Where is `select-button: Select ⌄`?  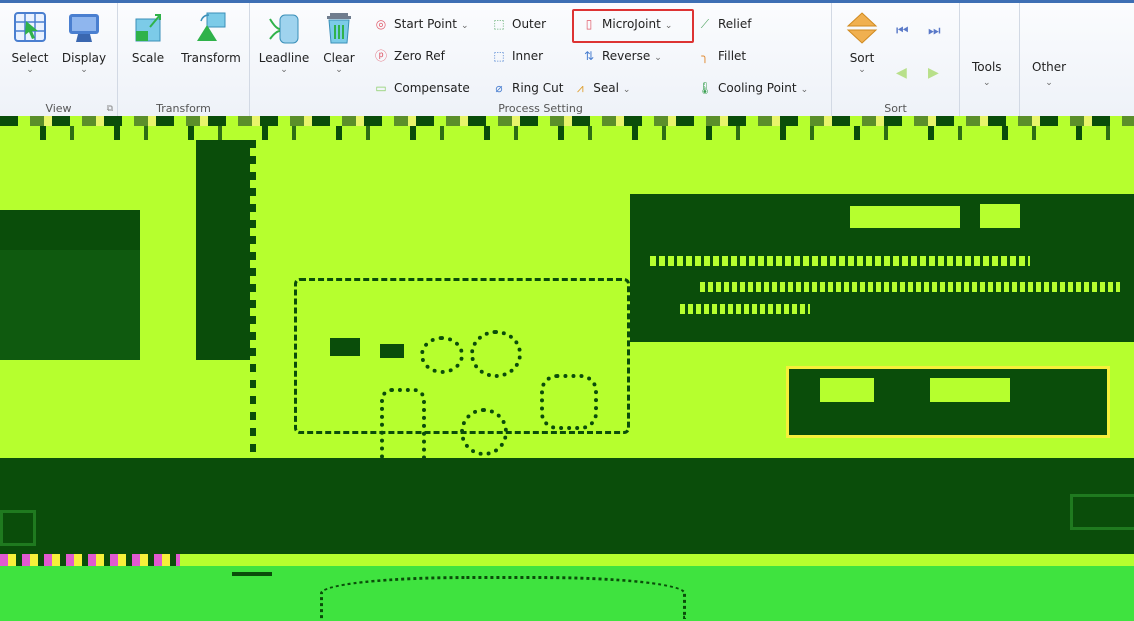 select-button: Select ⌄ is located at coordinates (30, 42).